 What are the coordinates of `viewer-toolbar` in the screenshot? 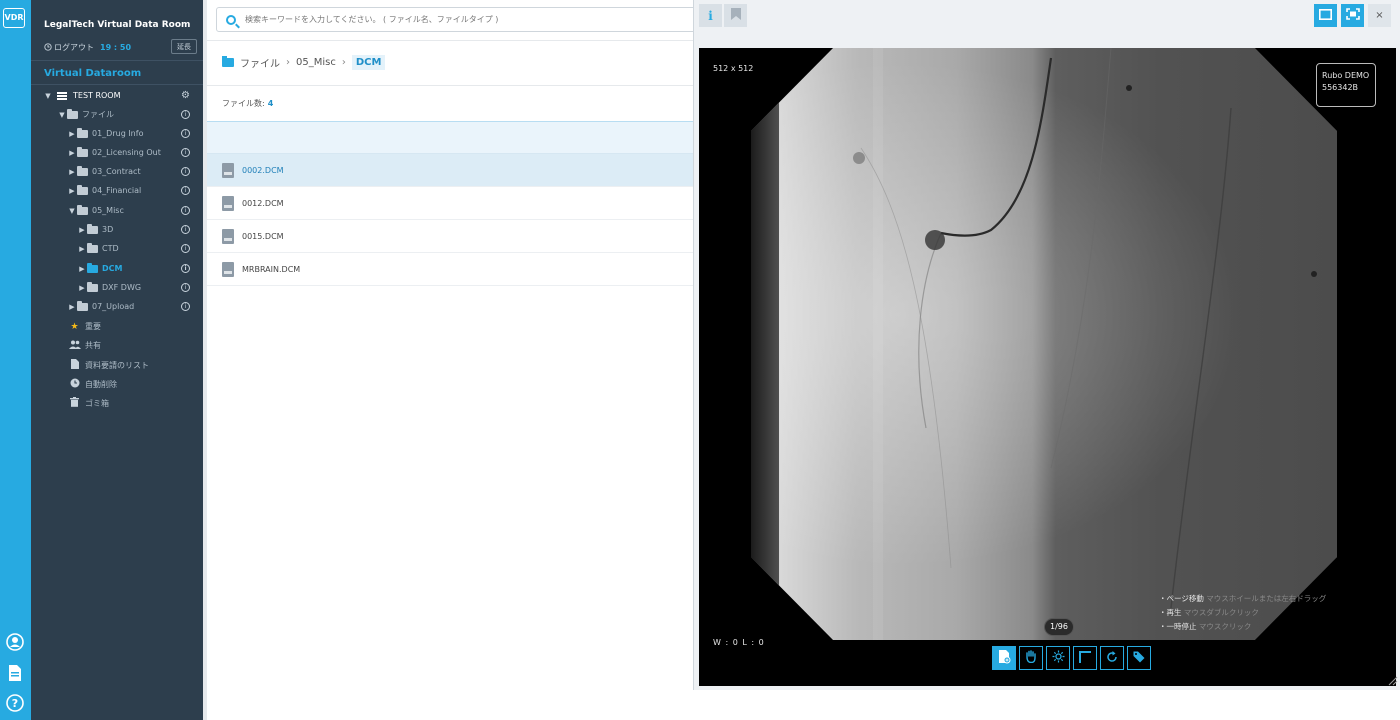 It's located at (1071, 658).